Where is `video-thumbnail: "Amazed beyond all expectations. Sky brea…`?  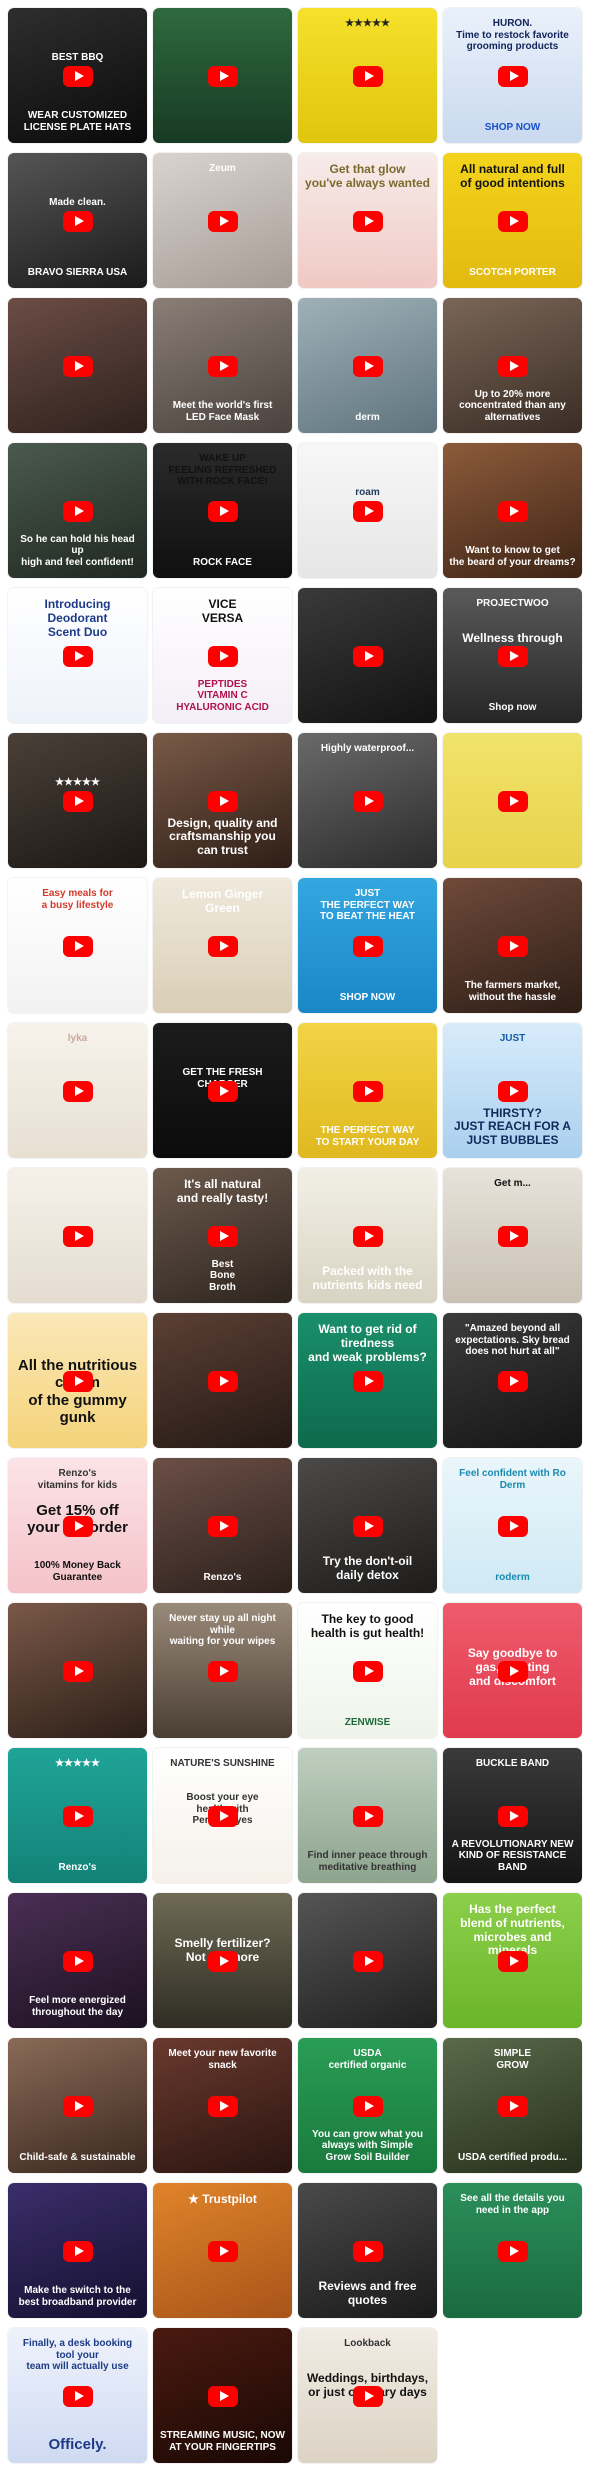
video-thumbnail: "Amazed beyond all expectations. Sky brea… is located at coordinates (512, 1380).